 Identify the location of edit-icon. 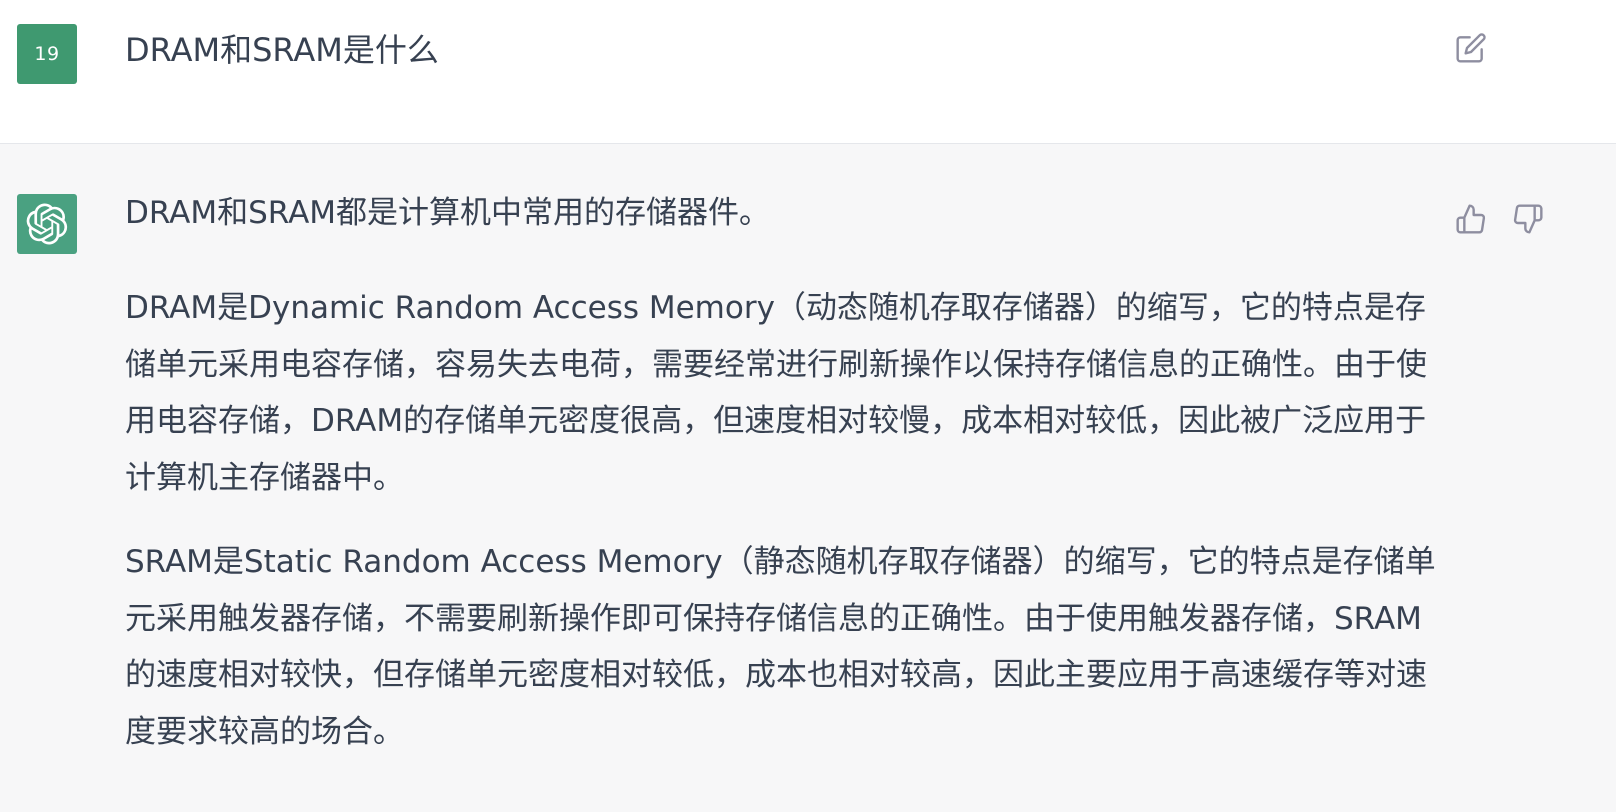
(1471, 48).